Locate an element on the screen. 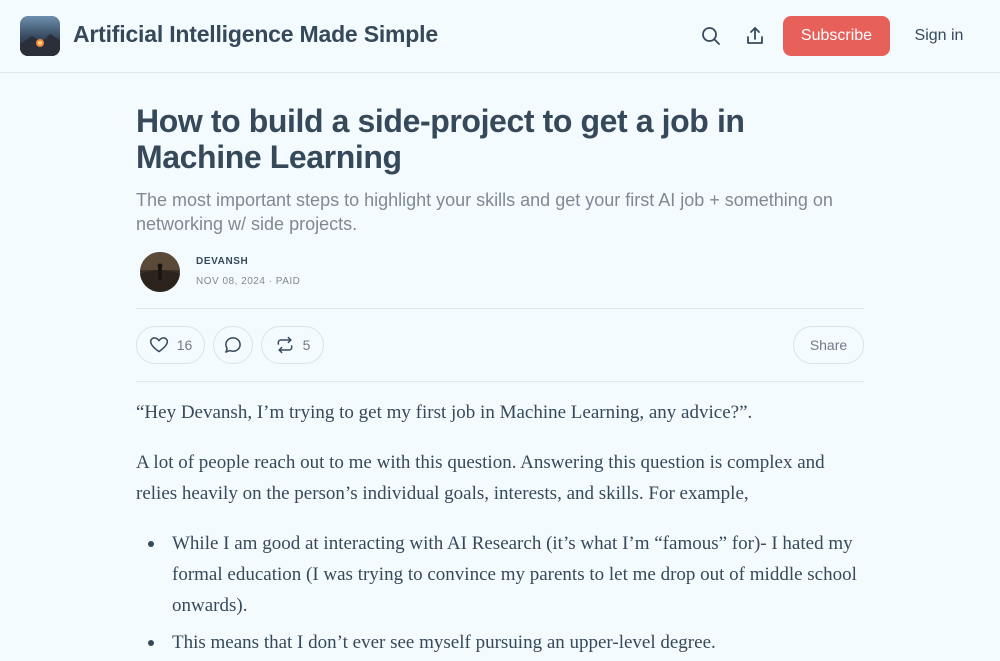 This screenshot has height=661, width=1000. publication-title: Artificial Intelligence Made Simple is located at coordinates (255, 34).